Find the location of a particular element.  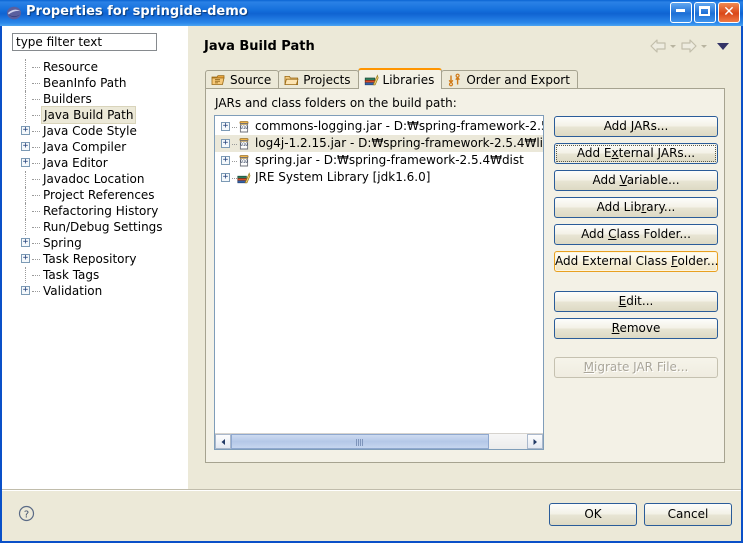

ok-button: OK is located at coordinates (593, 514).